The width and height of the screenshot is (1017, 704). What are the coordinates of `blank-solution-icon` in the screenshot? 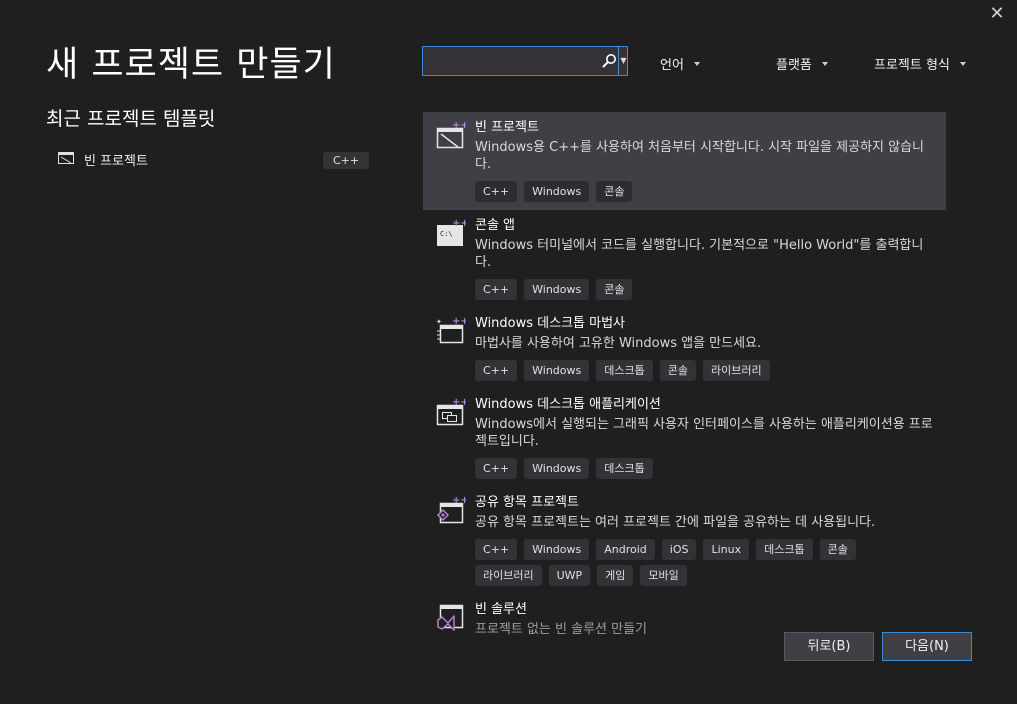 It's located at (450, 617).